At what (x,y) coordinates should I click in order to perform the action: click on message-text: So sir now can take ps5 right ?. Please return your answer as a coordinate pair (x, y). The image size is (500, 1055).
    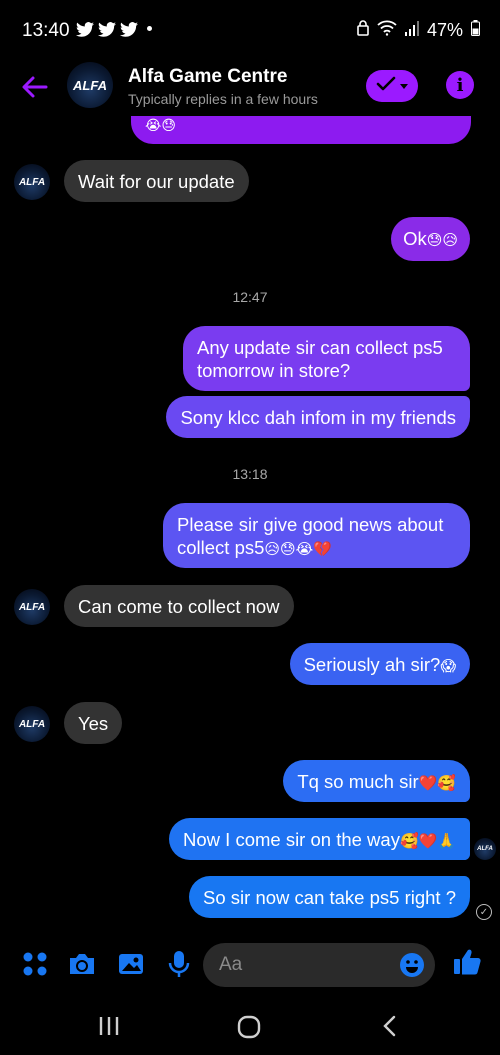
    Looking at the image, I should click on (329, 897).